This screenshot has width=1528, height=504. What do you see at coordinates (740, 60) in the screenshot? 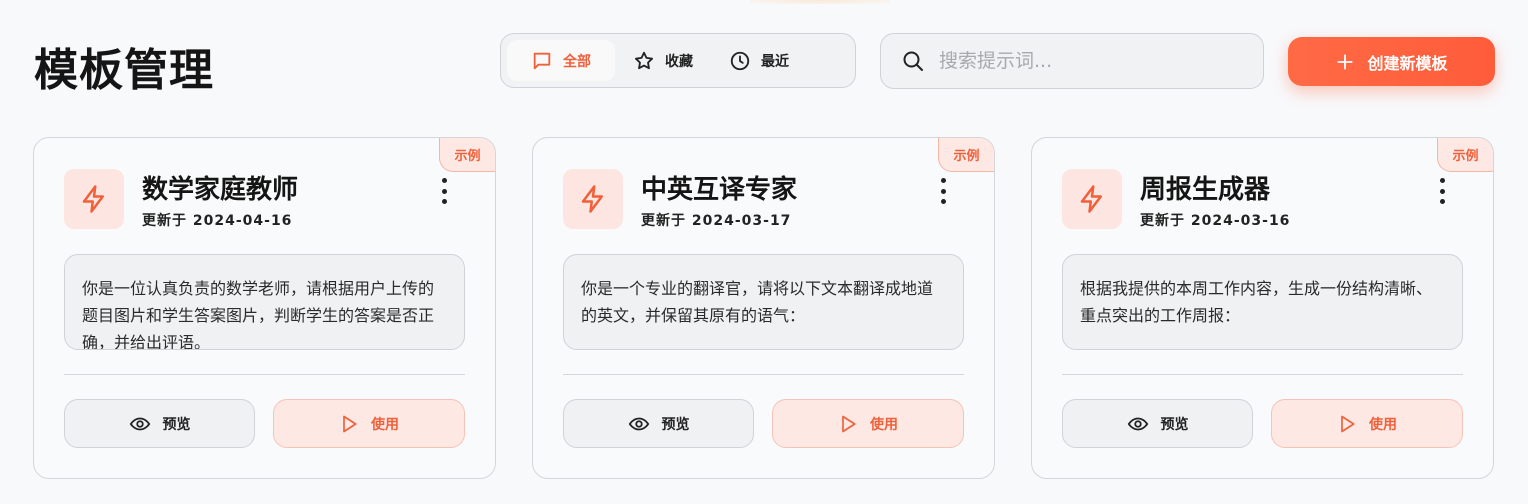
I see `clock-icon` at bounding box center [740, 60].